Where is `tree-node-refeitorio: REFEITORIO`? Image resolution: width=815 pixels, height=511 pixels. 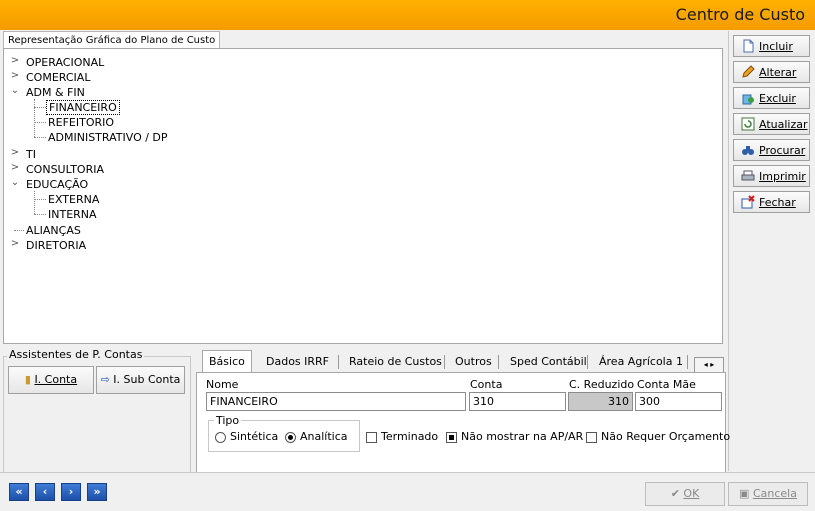 tree-node-refeitorio: REFEITORIO is located at coordinates (81, 122).